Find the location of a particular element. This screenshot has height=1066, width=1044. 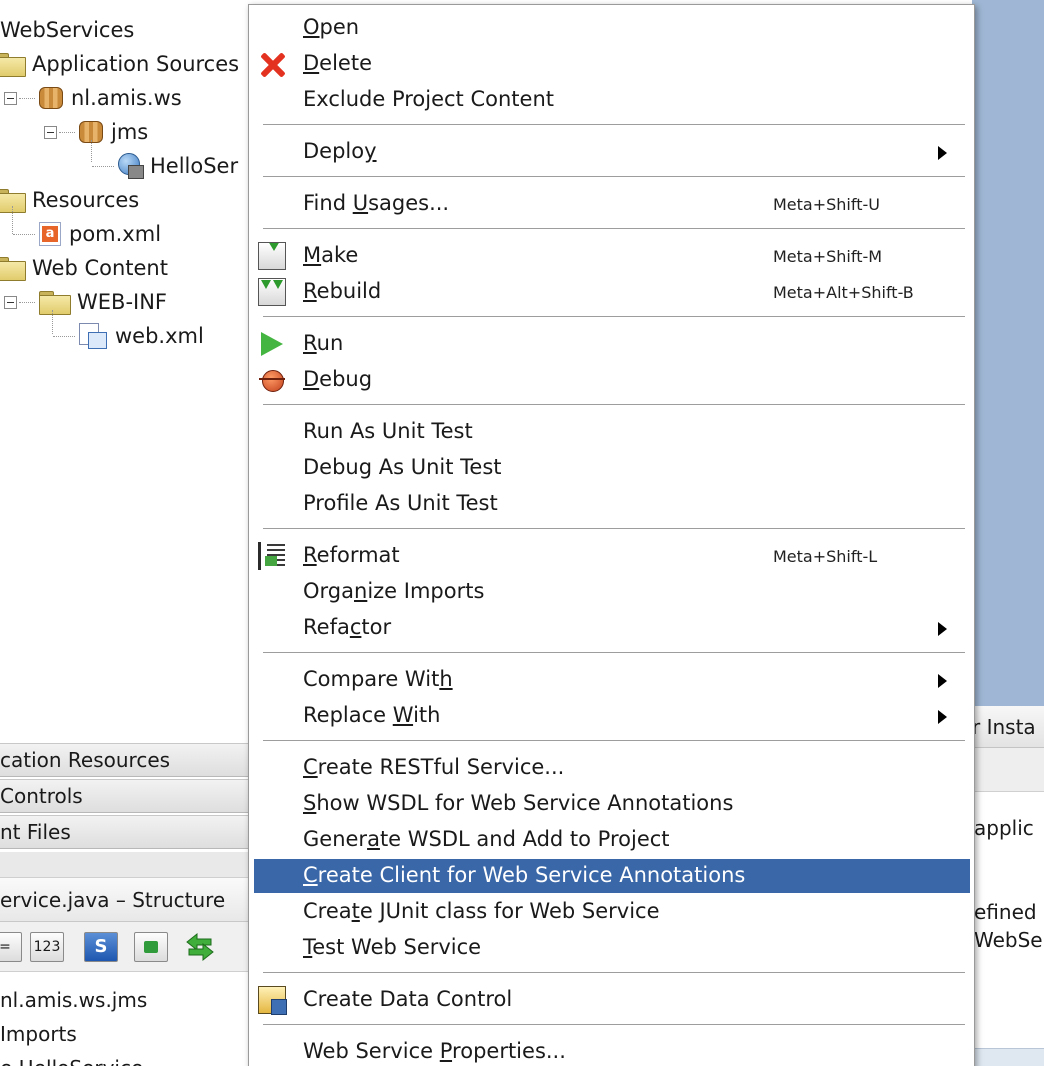

menu-item-rebuild: Rebuild Meta+Alt+Shift-B is located at coordinates (612, 292).